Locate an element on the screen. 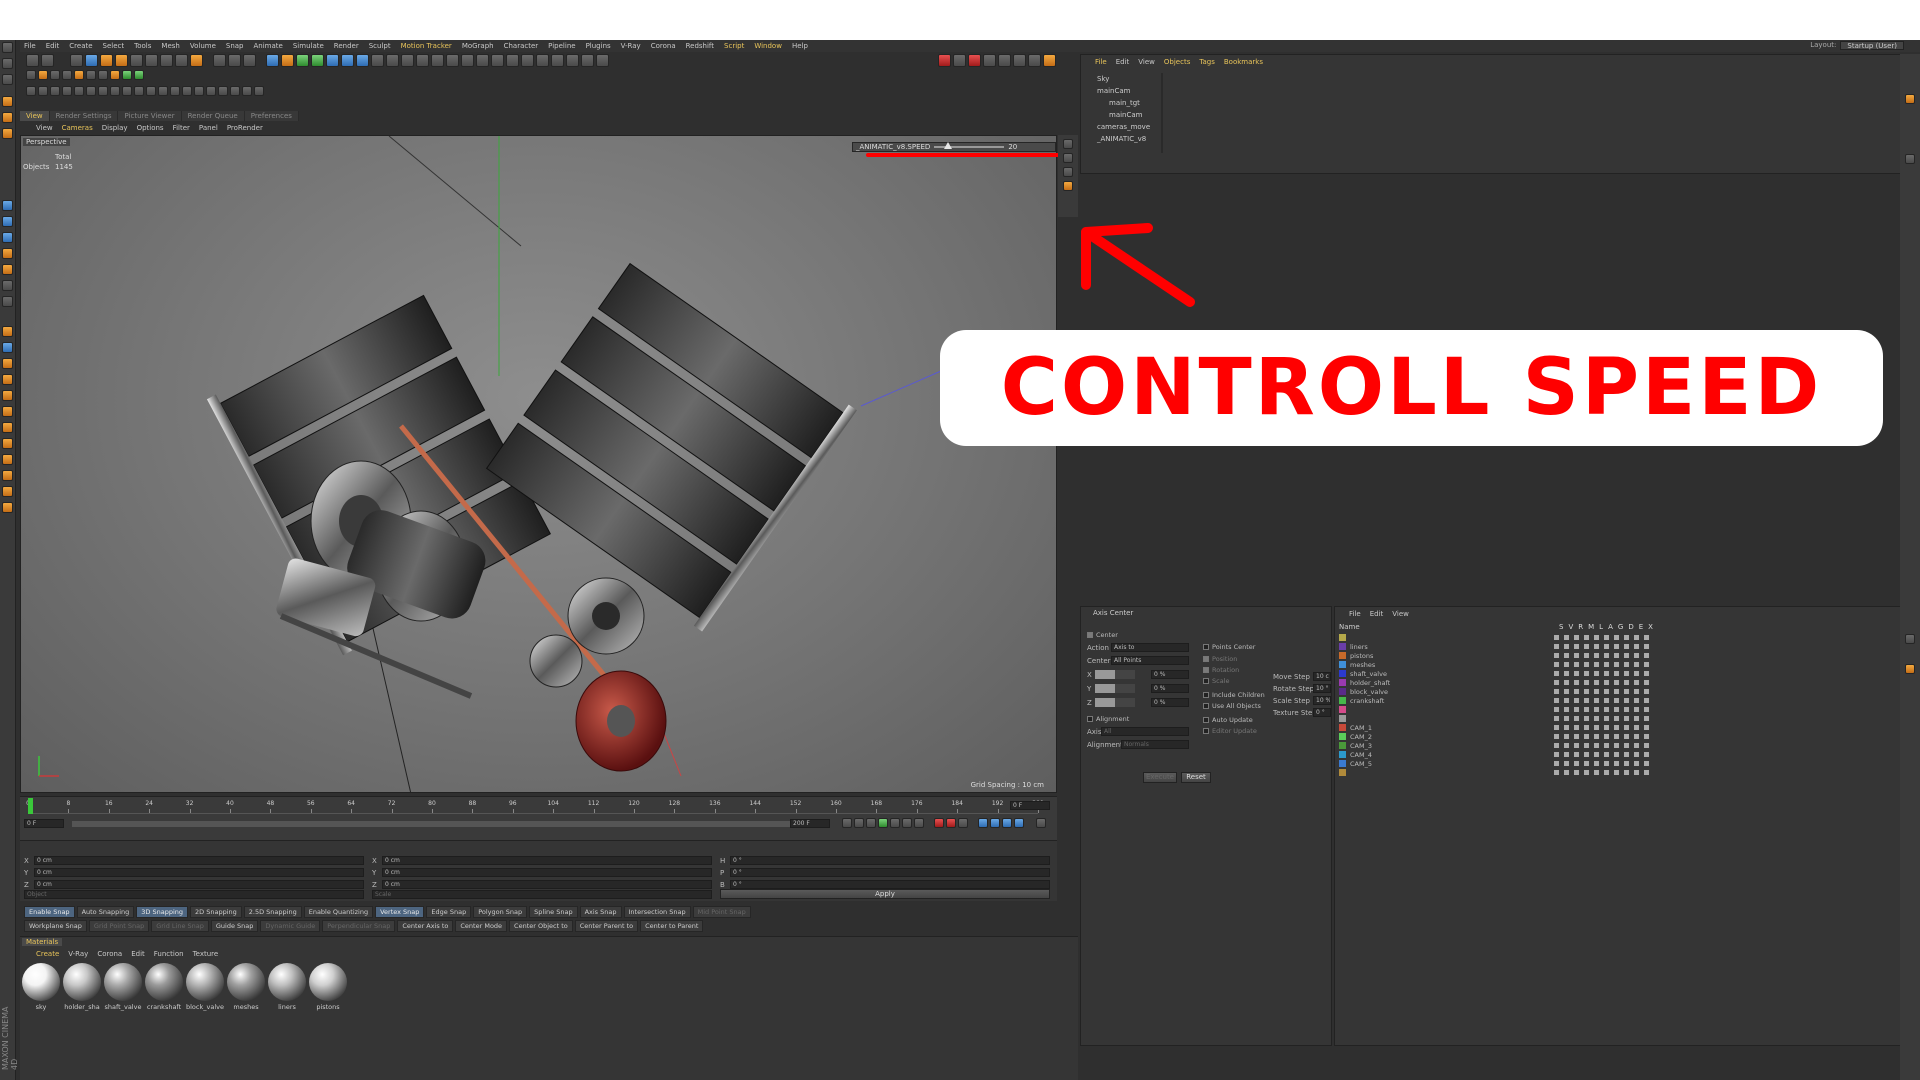  prev-key-icon is located at coordinates (859, 823).